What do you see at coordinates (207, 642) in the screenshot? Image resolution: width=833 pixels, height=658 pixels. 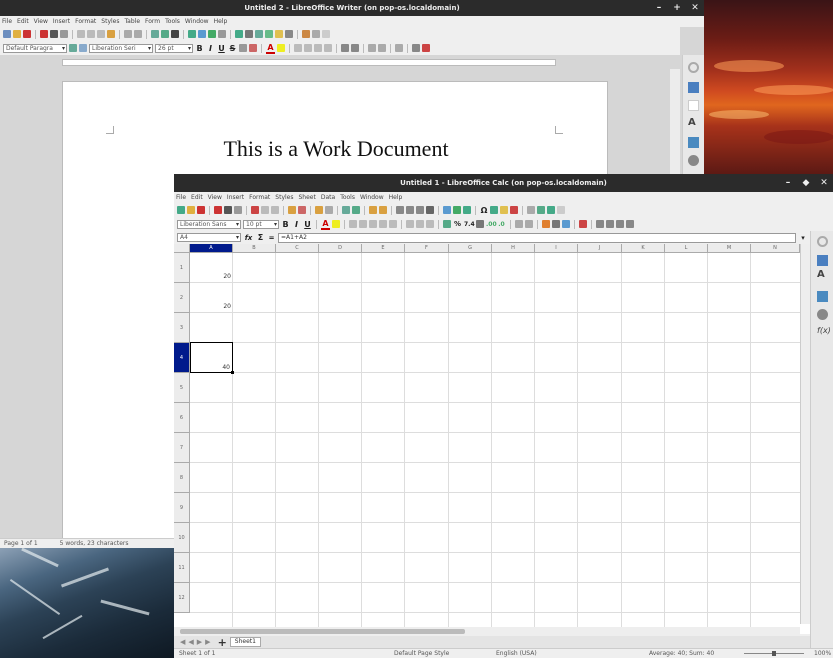 I see `last-sheet-icon: ▶` at bounding box center [207, 642].